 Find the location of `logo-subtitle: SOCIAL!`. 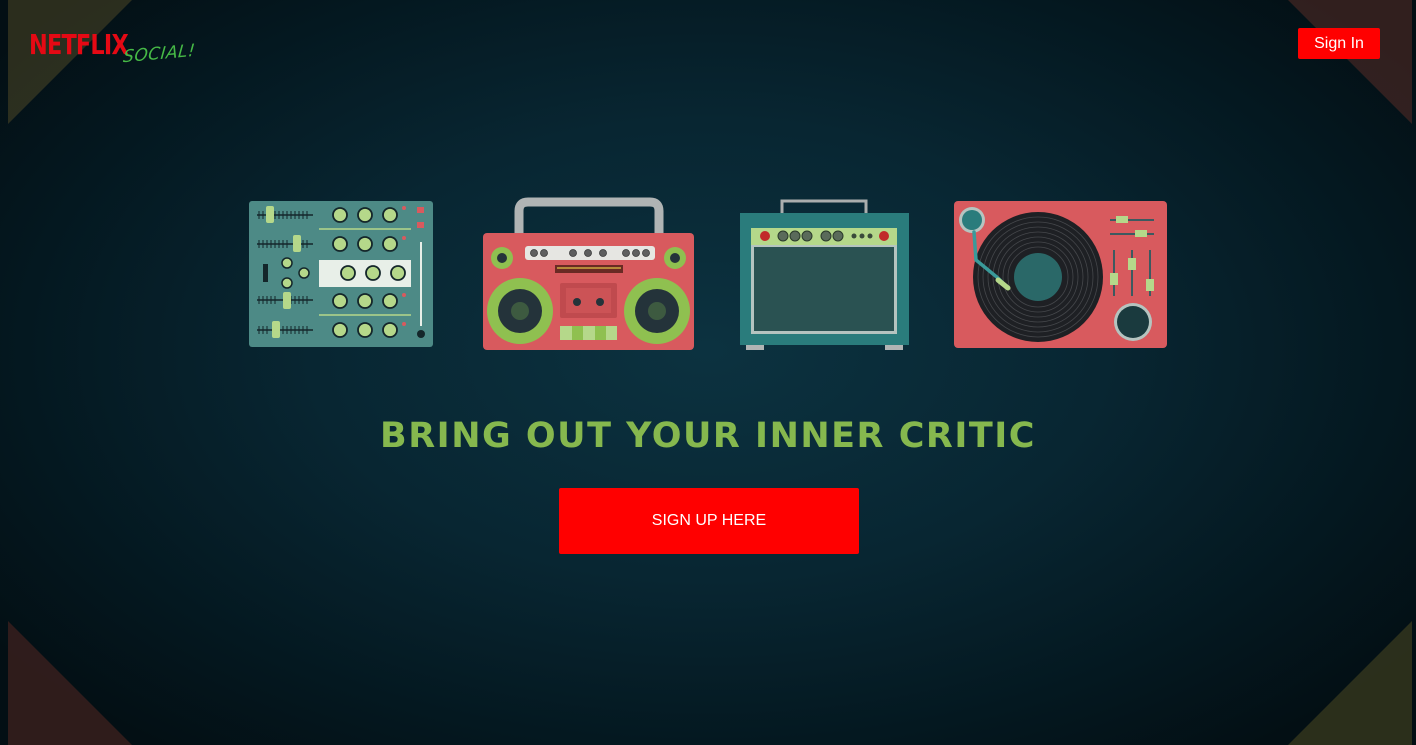

logo-subtitle: SOCIAL! is located at coordinates (159, 54).